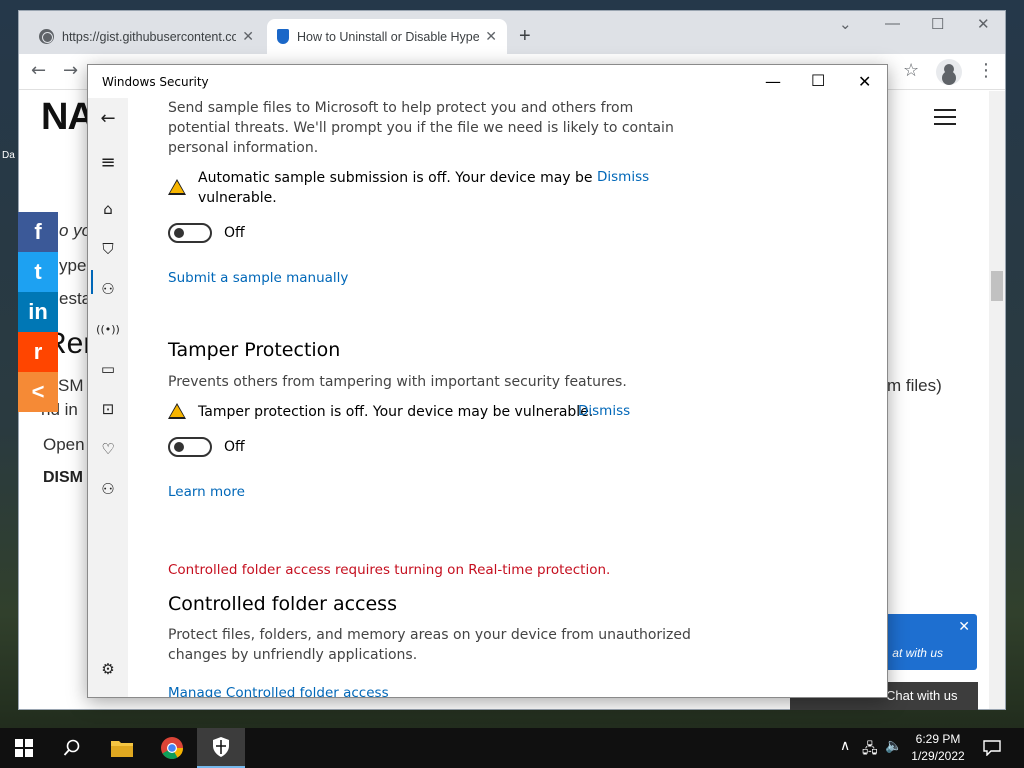 The image size is (1024, 768). What do you see at coordinates (282, 604) in the screenshot?
I see `controlled-folder-access-heading: Controlled folder access` at bounding box center [282, 604].